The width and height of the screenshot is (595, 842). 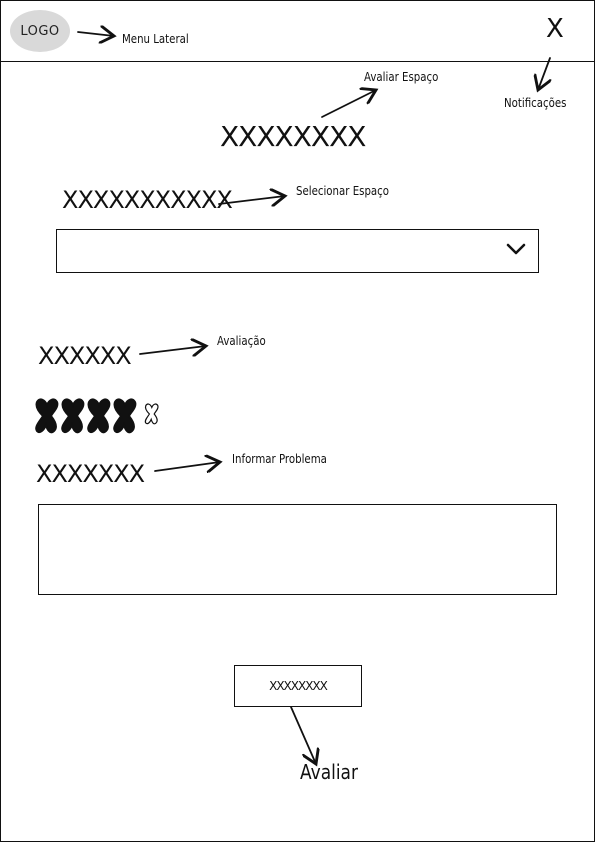 I want to click on arrow-select, so click(x=251, y=200).